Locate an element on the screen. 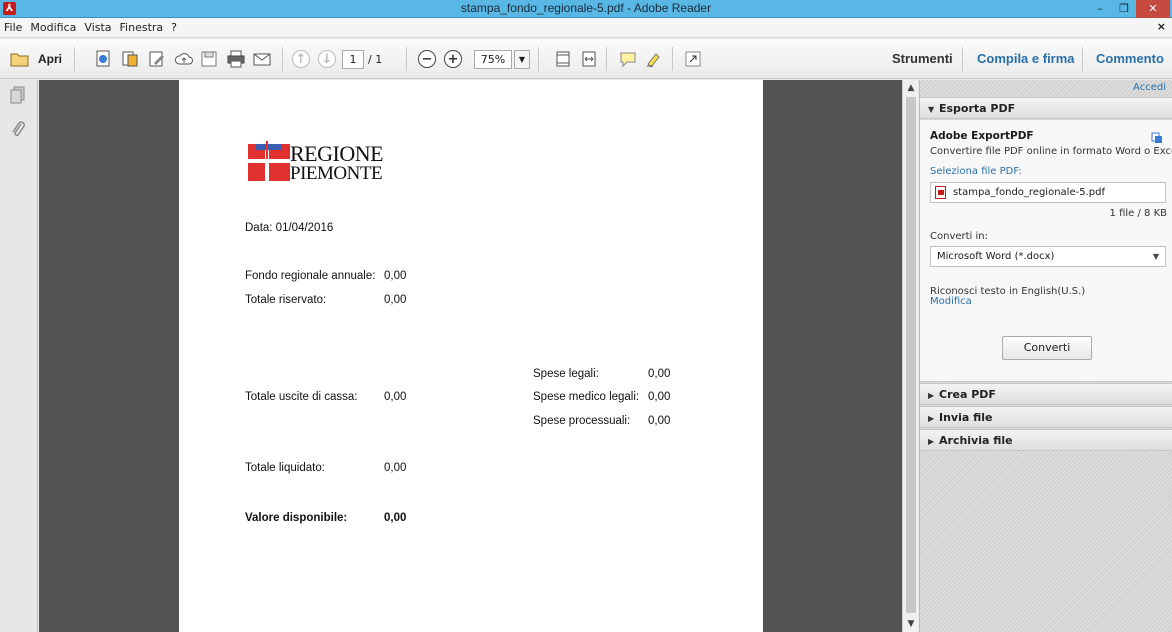 Image resolution: width=1172 pixels, height=632 pixels. window-controls: – ❐ ✕ is located at coordinates (1129, 9).